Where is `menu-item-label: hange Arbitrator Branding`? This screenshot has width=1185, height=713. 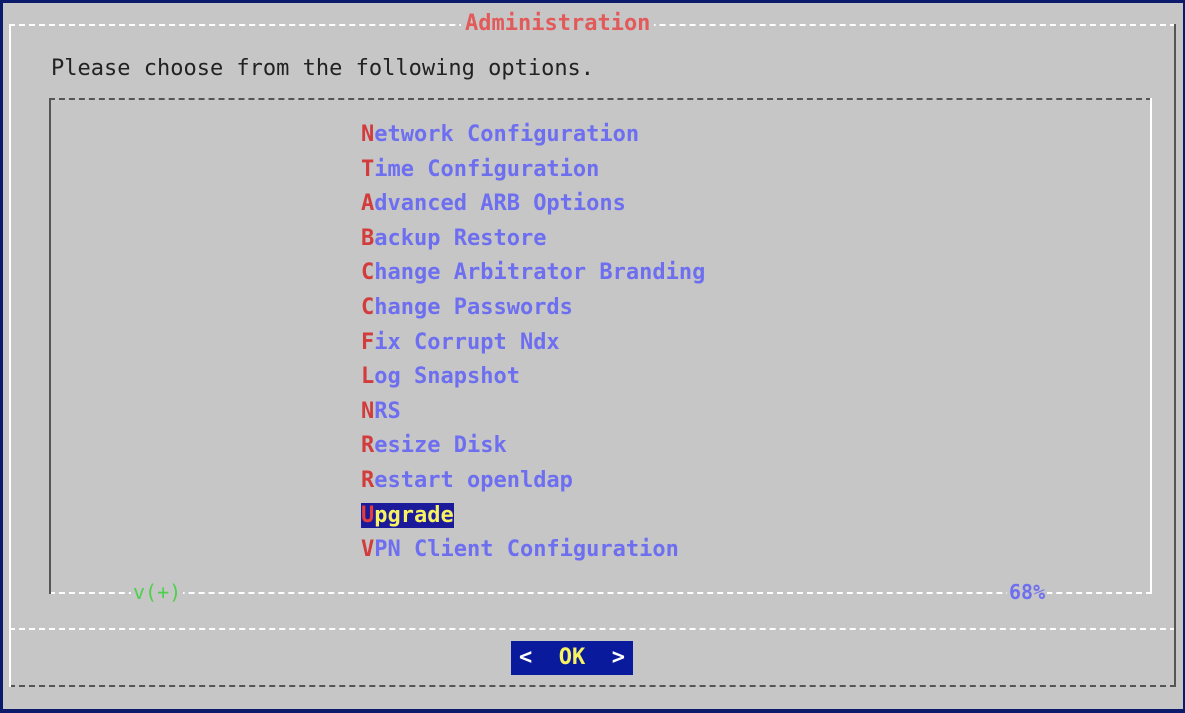 menu-item-label: hange Arbitrator Branding is located at coordinates (540, 273).